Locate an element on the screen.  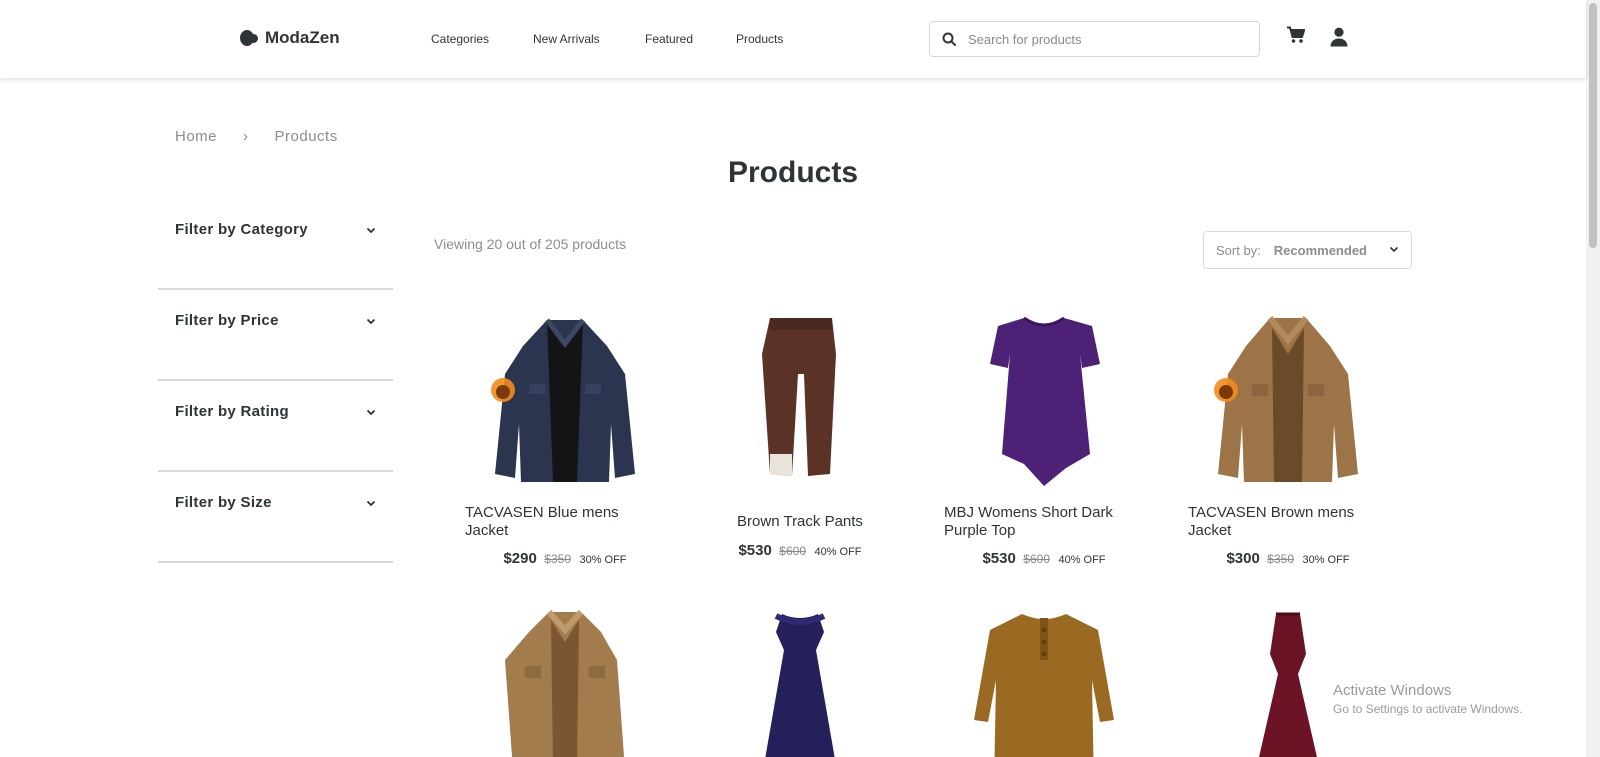
filter-size: Filter by Size is located at coordinates (275, 517).